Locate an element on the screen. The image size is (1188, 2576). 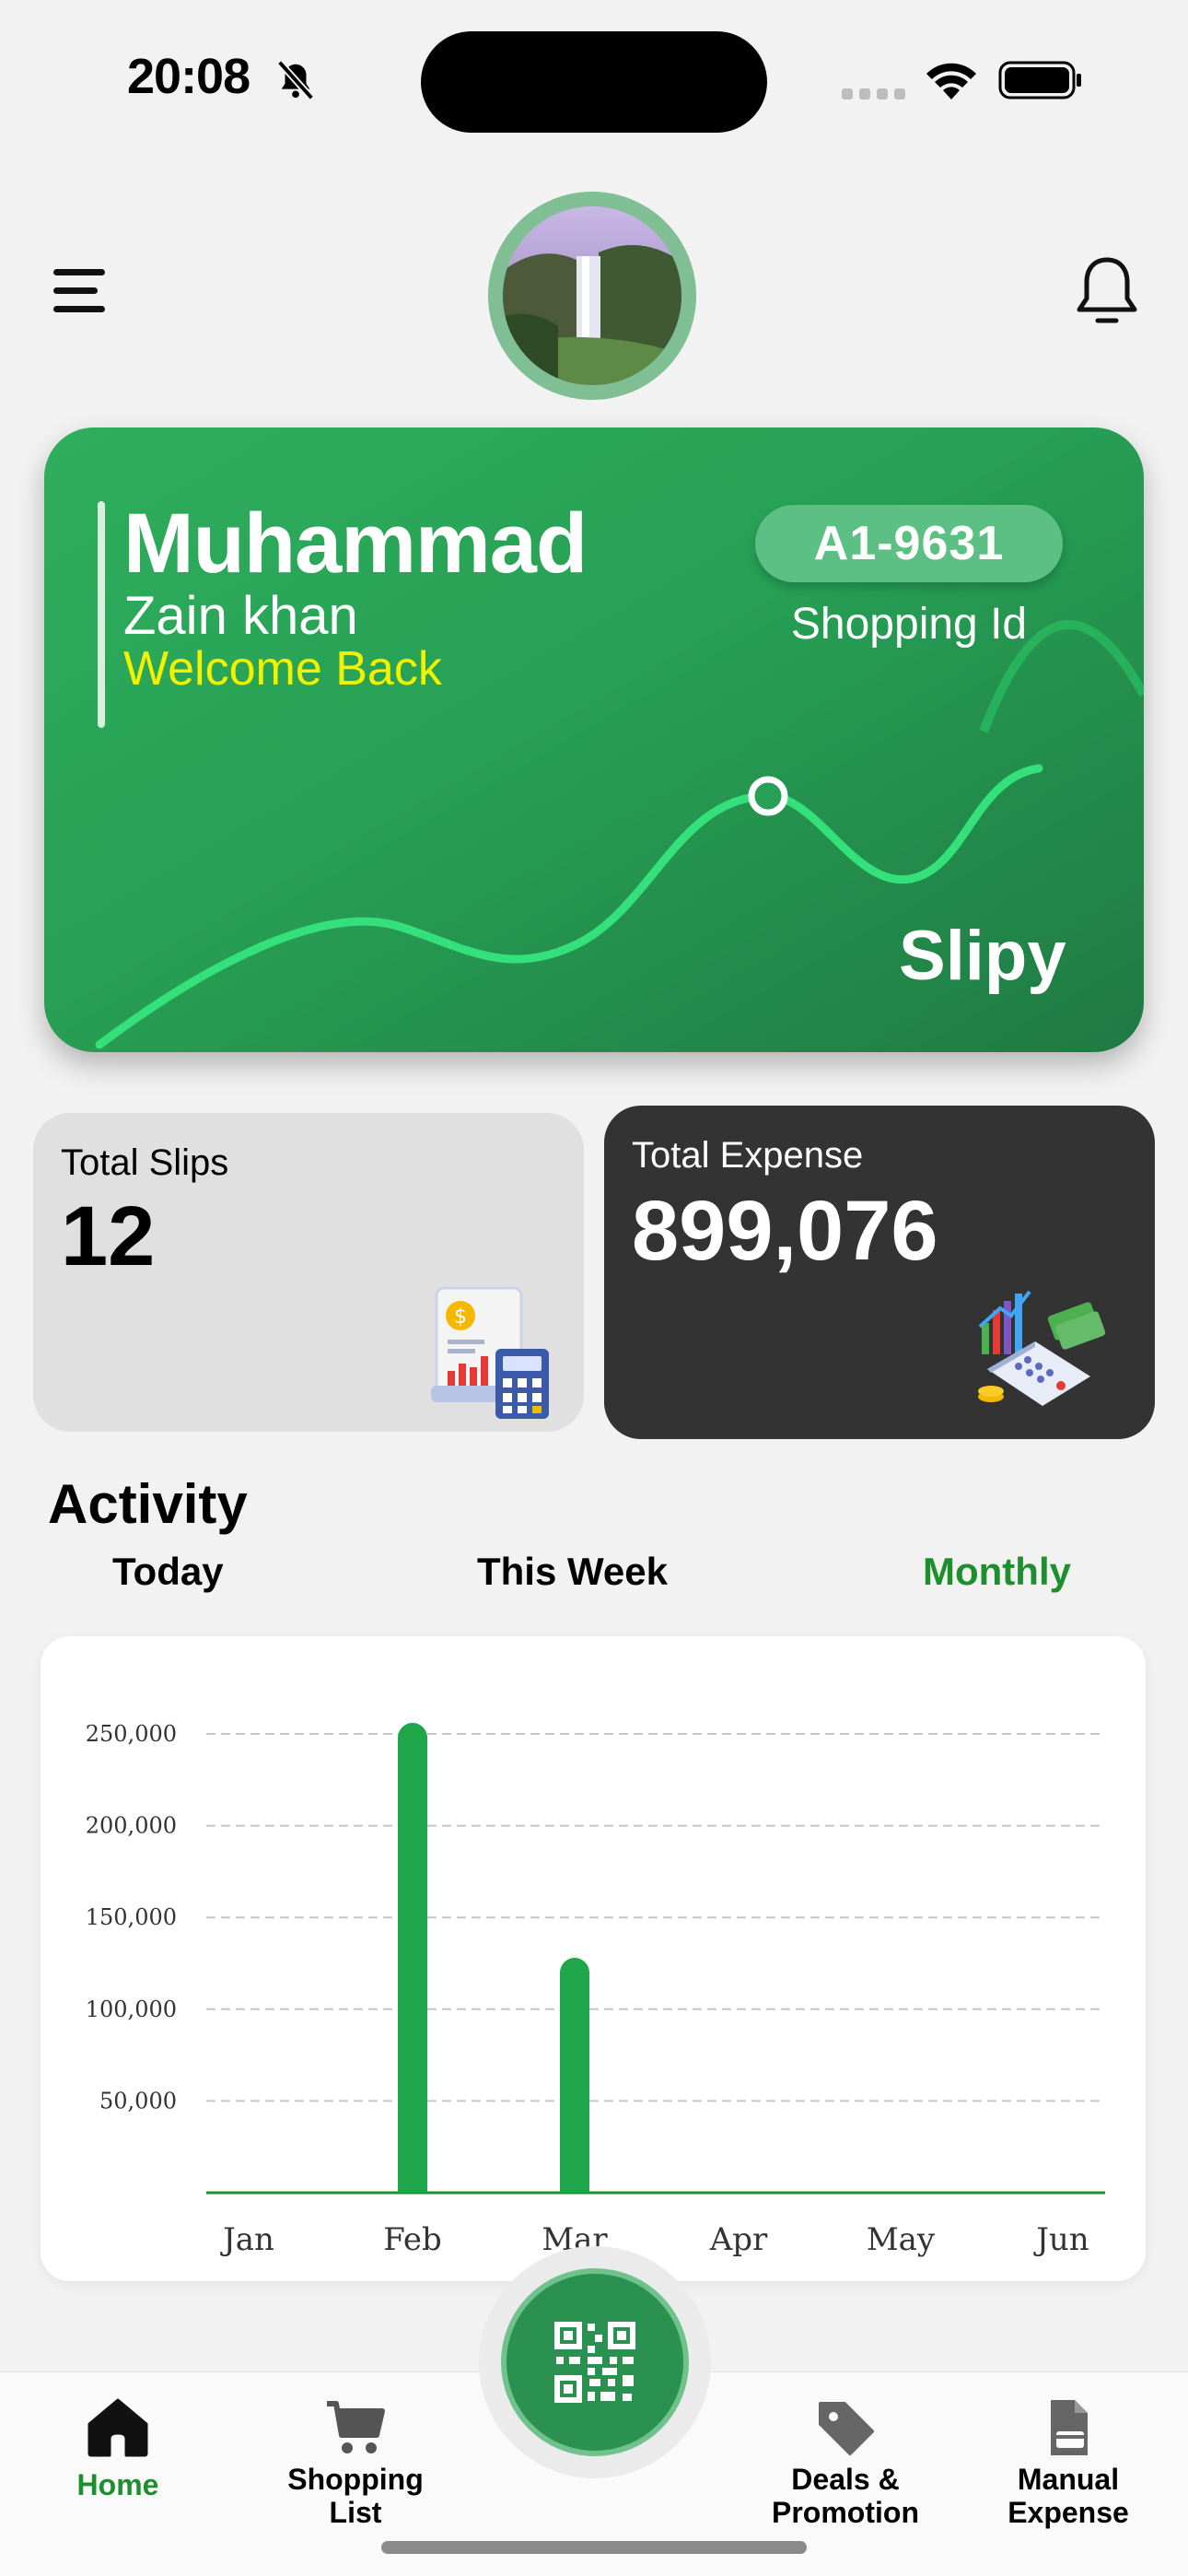
status-time: 20:08 is located at coordinates (189, 76).